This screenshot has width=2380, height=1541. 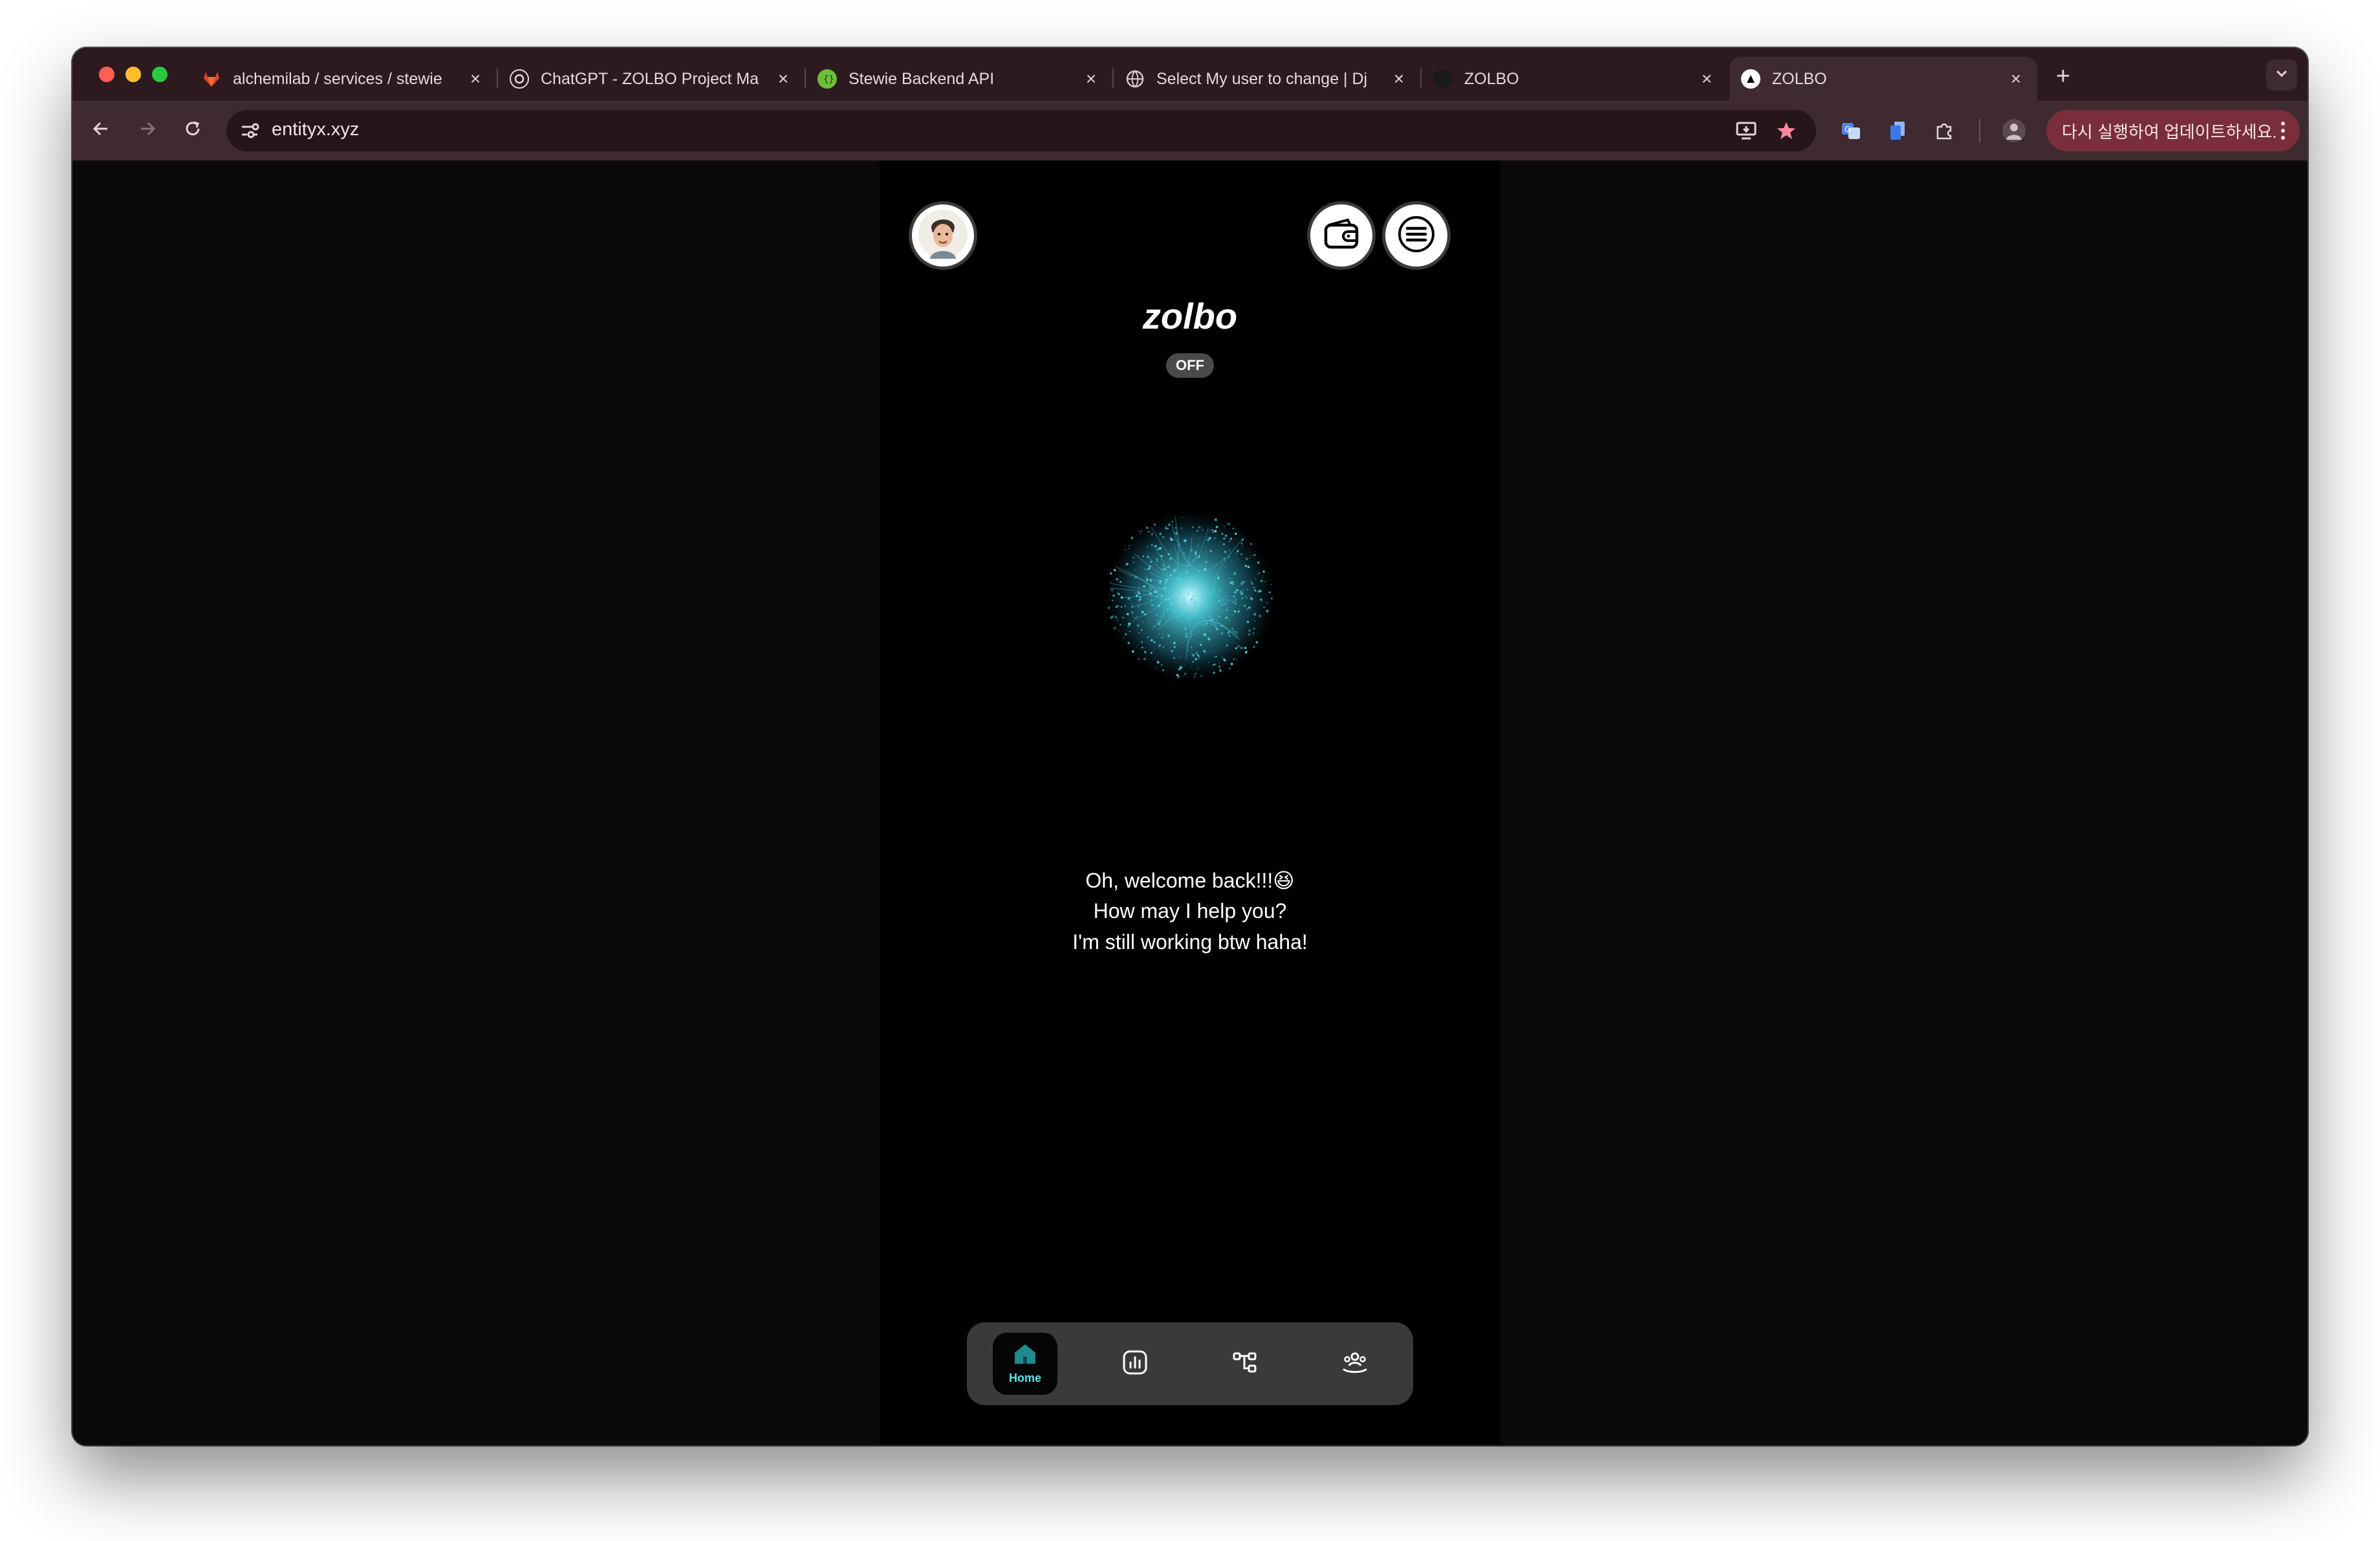 What do you see at coordinates (1883, 79) in the screenshot?
I see `tab-zolbo-active: ZOLBO ×` at bounding box center [1883, 79].